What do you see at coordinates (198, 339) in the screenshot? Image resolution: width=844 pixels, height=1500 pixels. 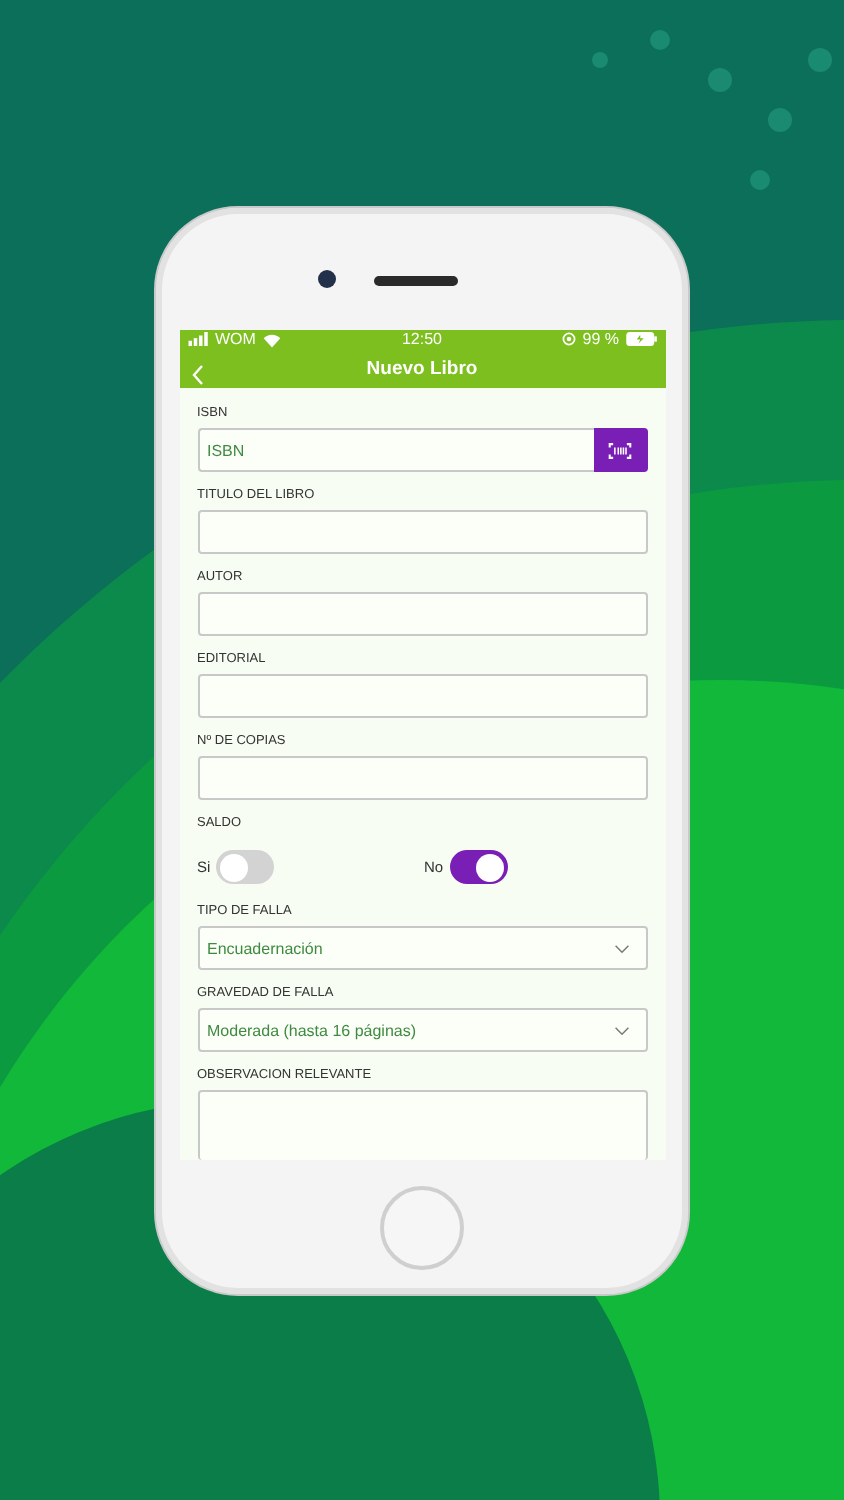 I see `signal-icon` at bounding box center [198, 339].